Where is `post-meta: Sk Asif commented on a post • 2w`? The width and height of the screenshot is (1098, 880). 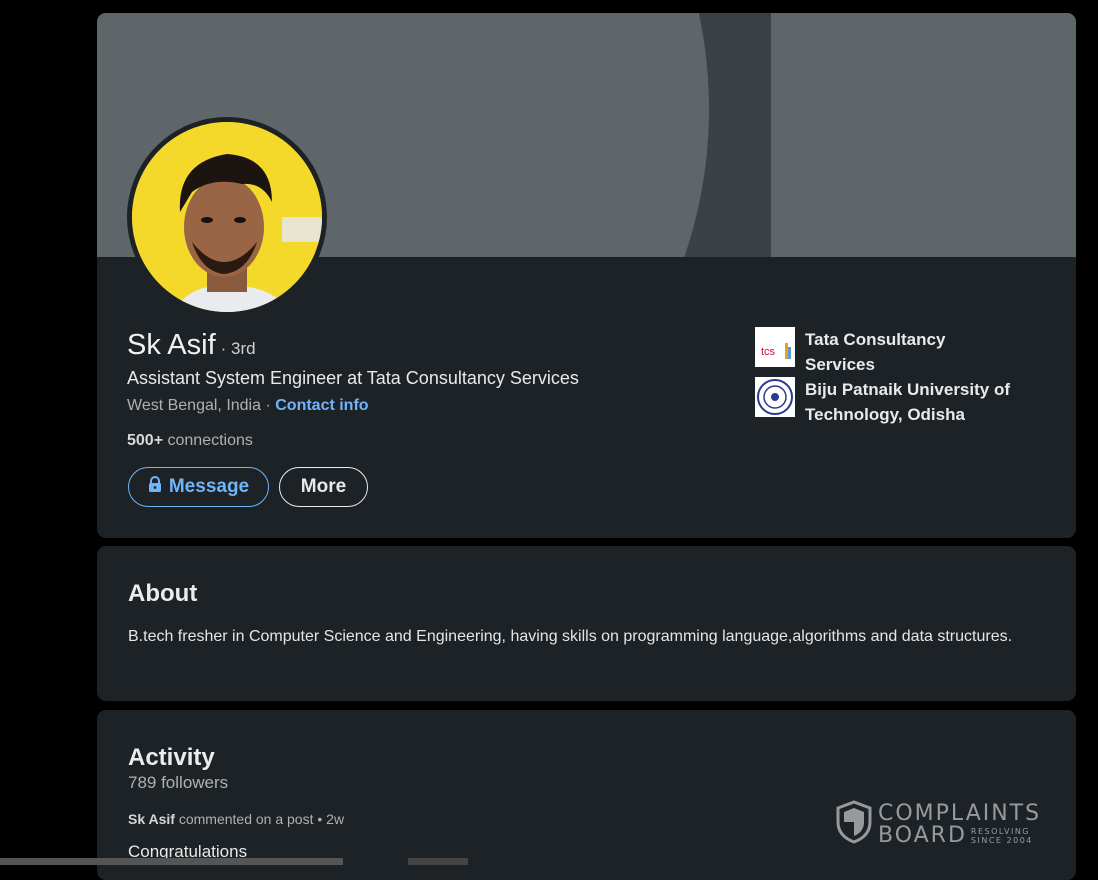
post-meta: Sk Asif commented on a post • 2w is located at coordinates (236, 819).